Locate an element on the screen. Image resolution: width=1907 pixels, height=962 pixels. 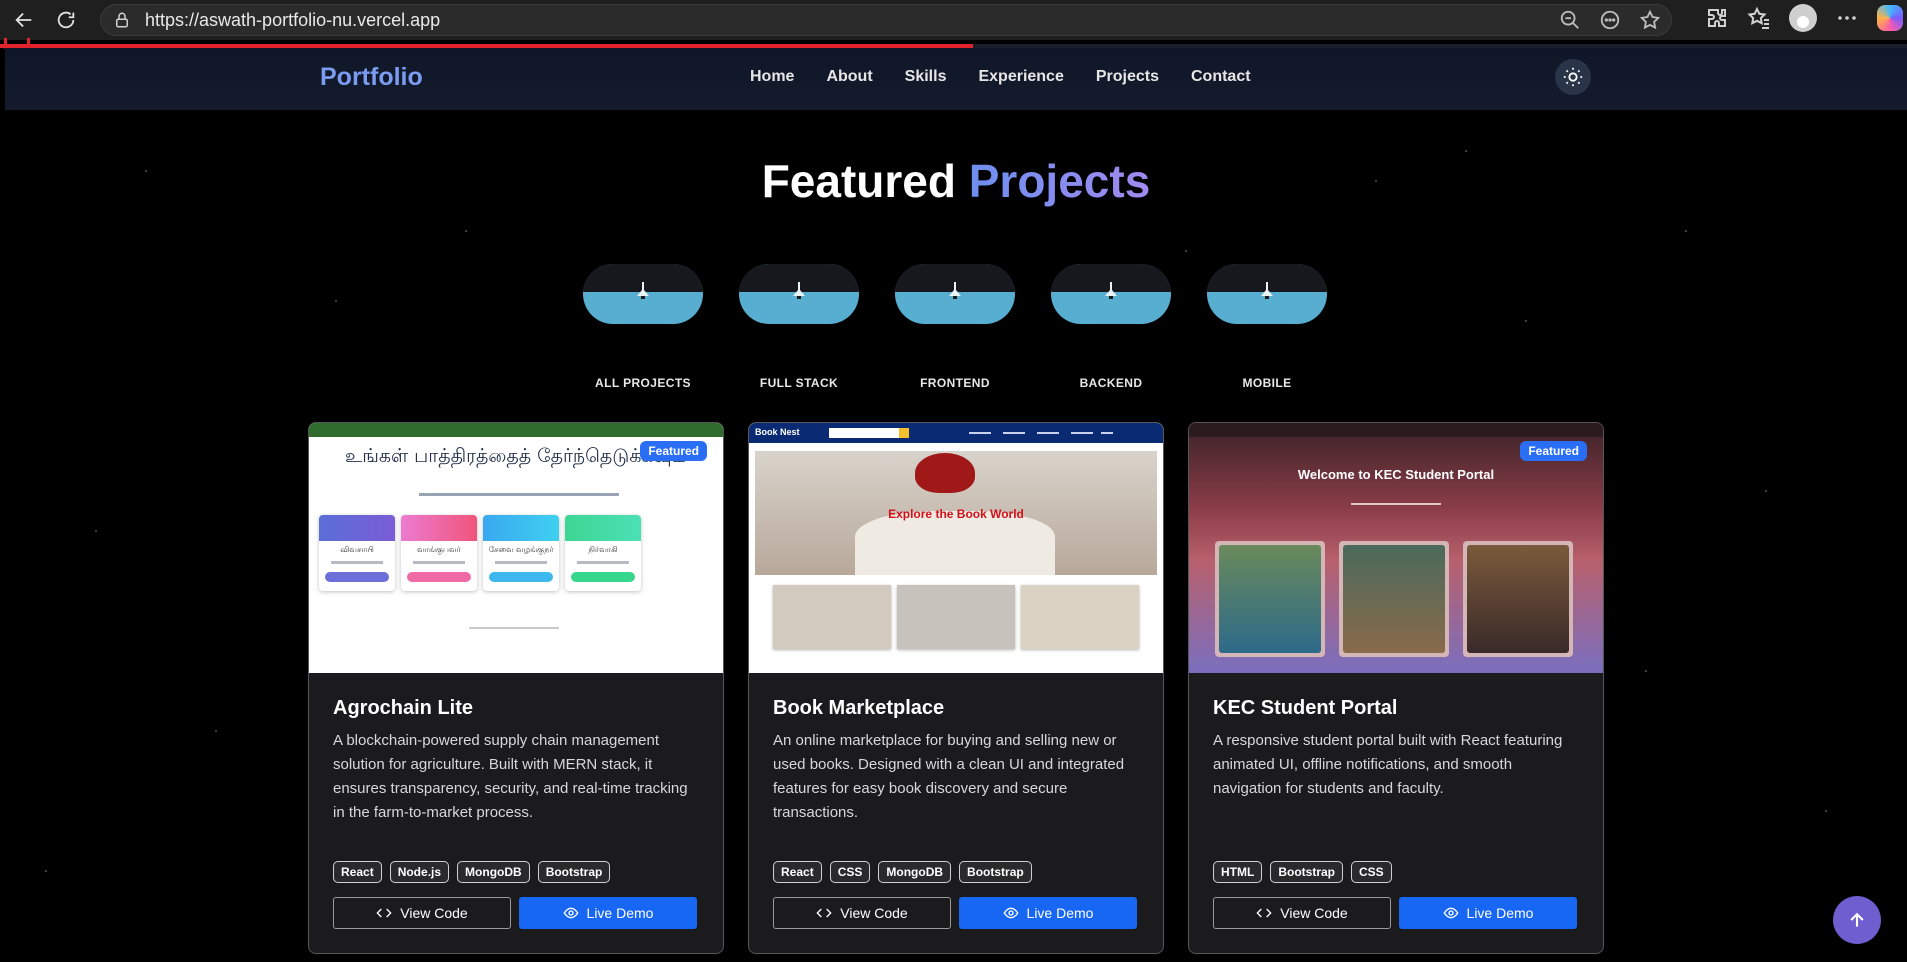
zoom-icon is located at coordinates (1570, 20).